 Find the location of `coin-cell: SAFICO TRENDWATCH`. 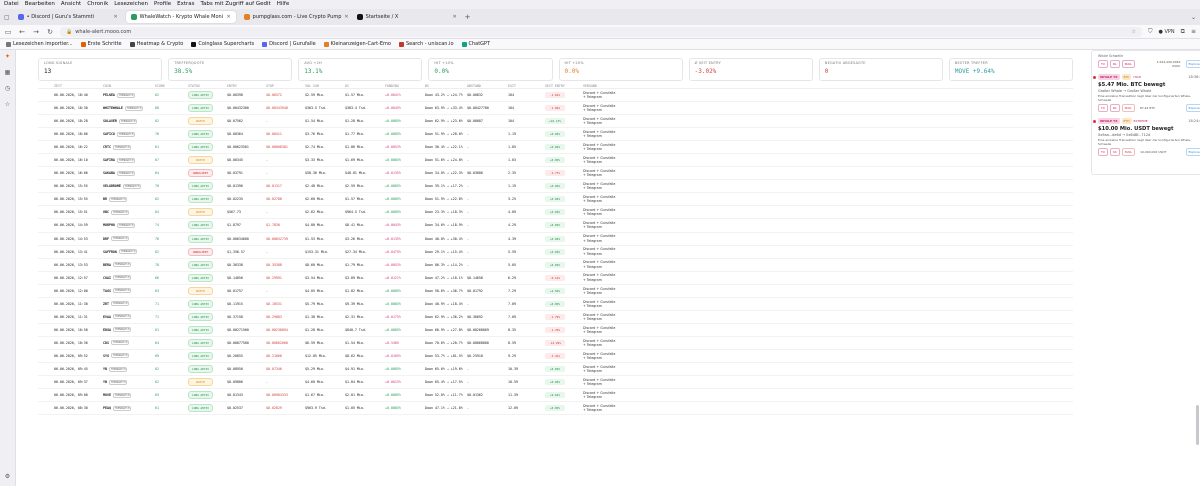

coin-cell: SAFICO TRENDWATCH is located at coordinates (129, 134).